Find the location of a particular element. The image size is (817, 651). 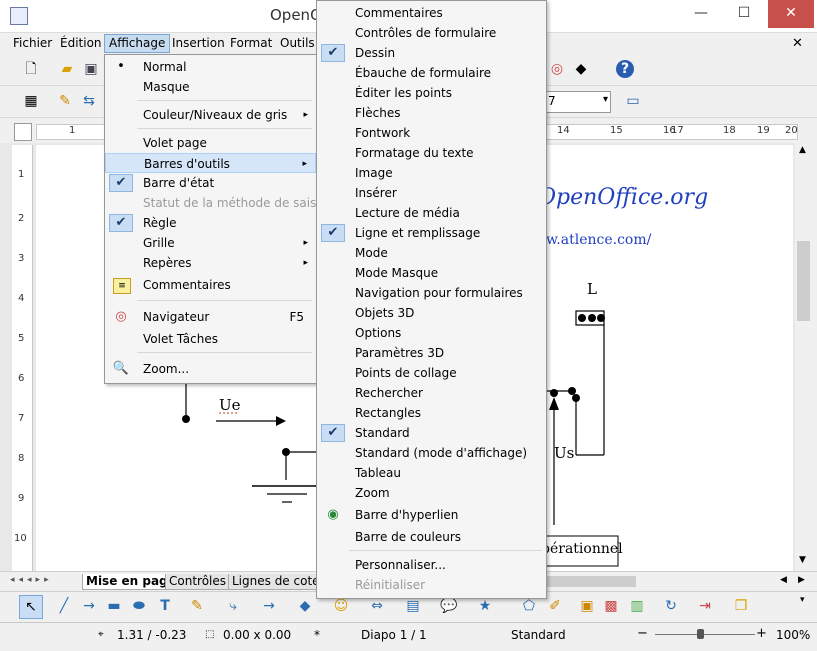

menu-item-barres-outils: Barres d'outils ▸ is located at coordinates (210, 163).